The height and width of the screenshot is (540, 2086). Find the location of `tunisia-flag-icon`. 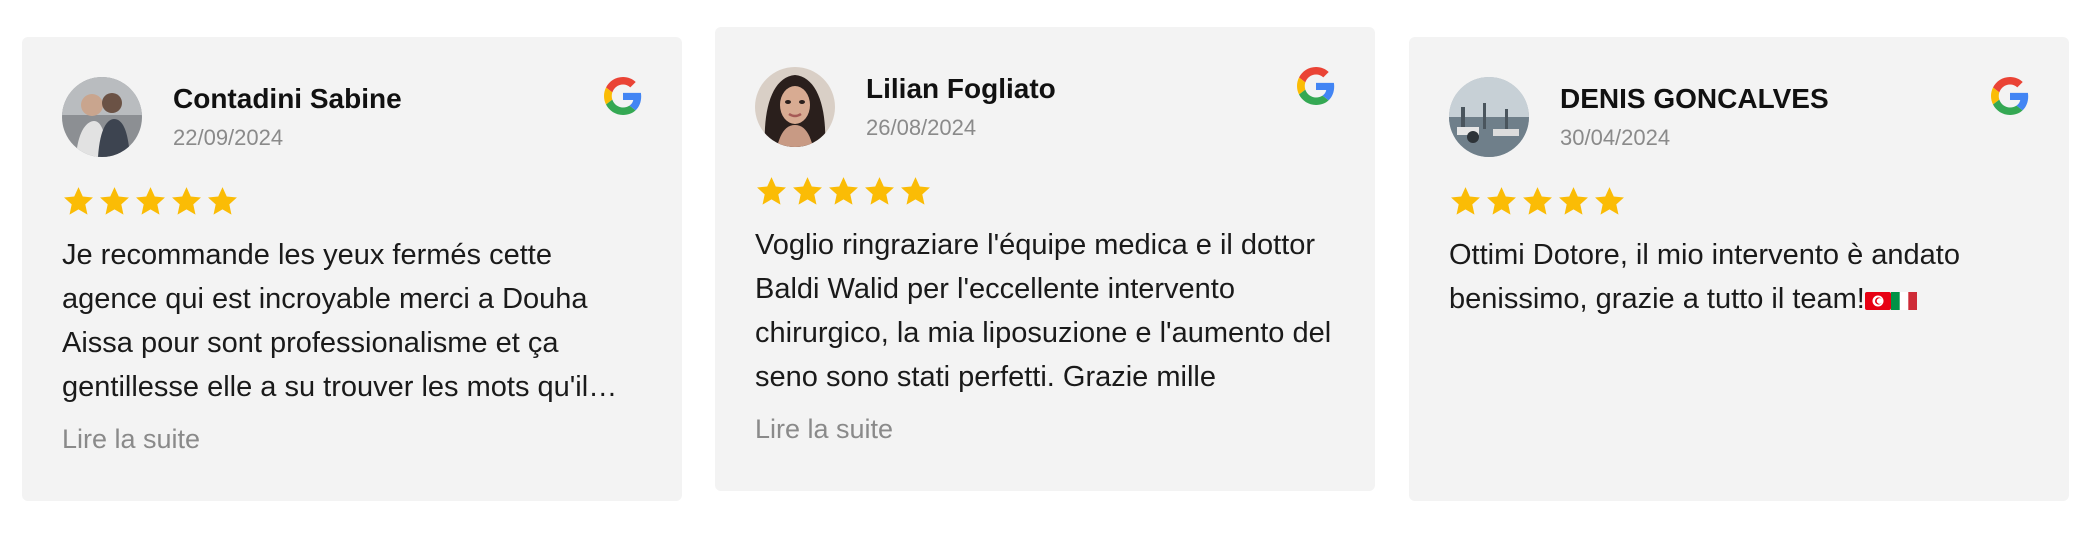

tunisia-flag-icon is located at coordinates (1877, 301).